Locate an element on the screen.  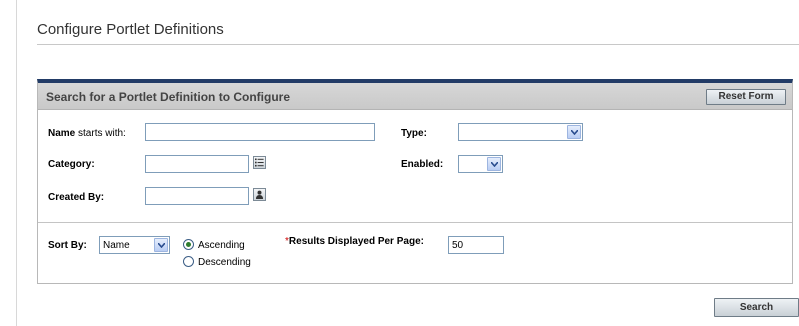
name-label: Name starts with: is located at coordinates (87, 133).